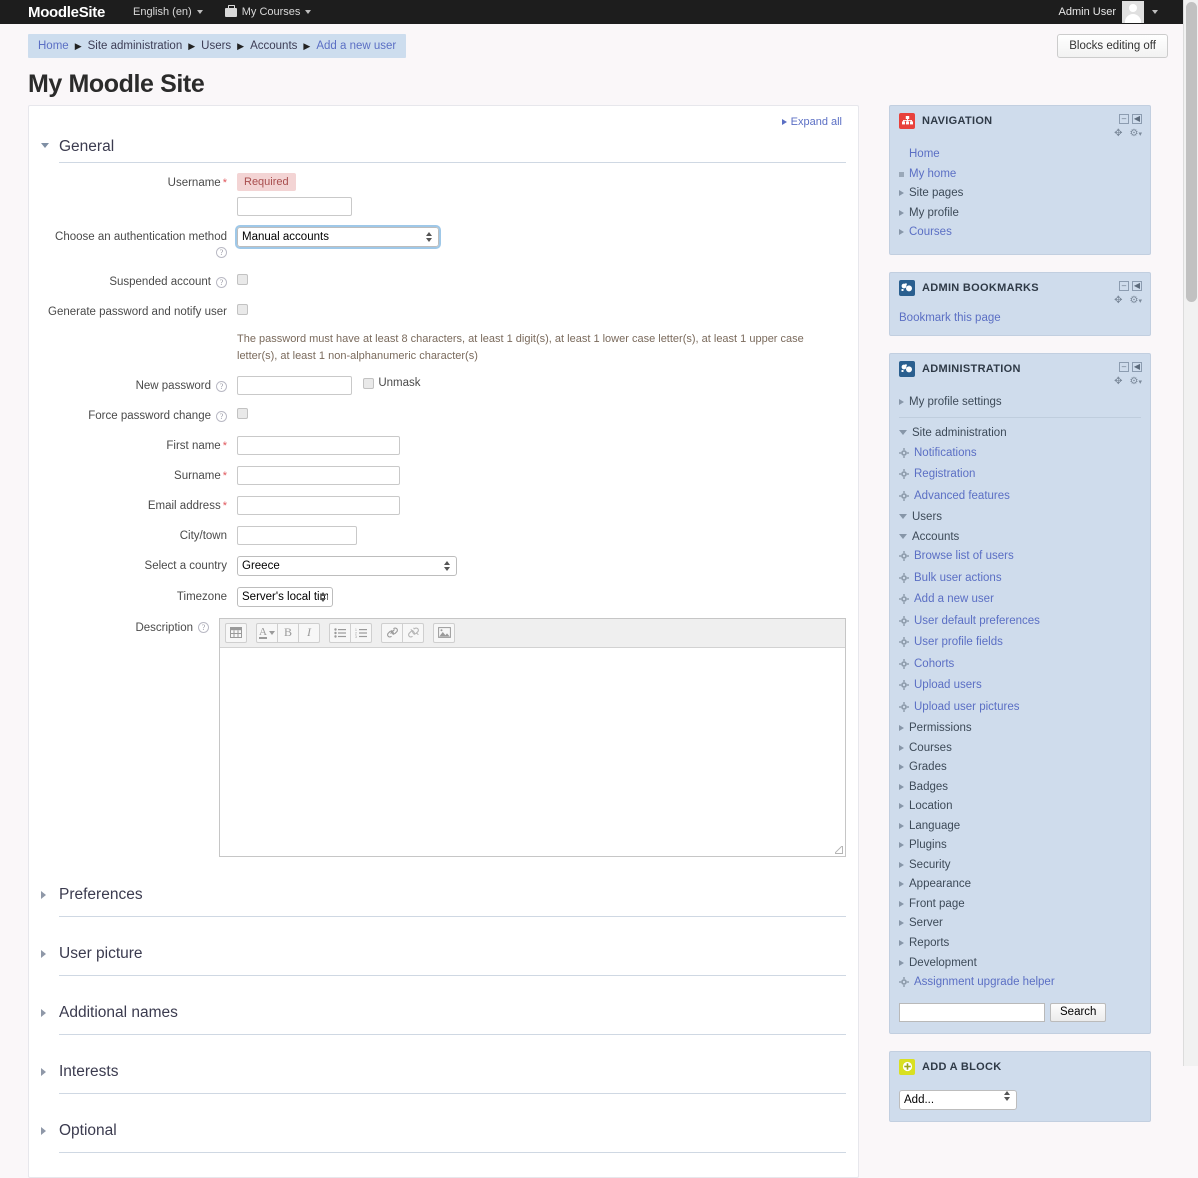  Describe the element at coordinates (273, 46) in the screenshot. I see `breadcrumb-item-accounts: Accounts` at that location.